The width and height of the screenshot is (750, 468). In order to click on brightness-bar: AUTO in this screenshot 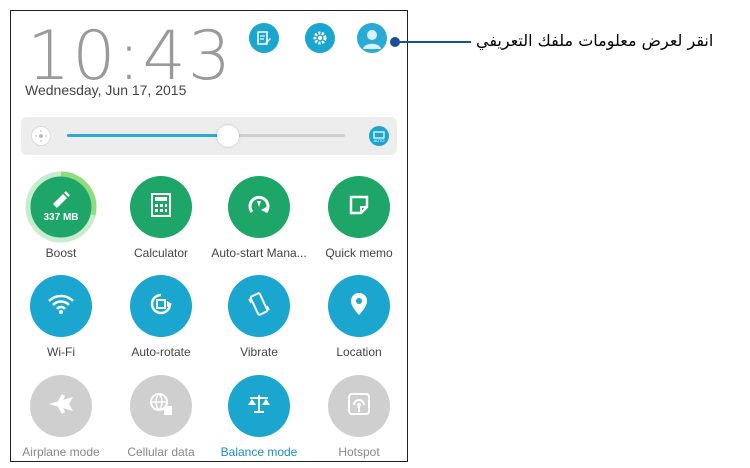, I will do `click(209, 136)`.